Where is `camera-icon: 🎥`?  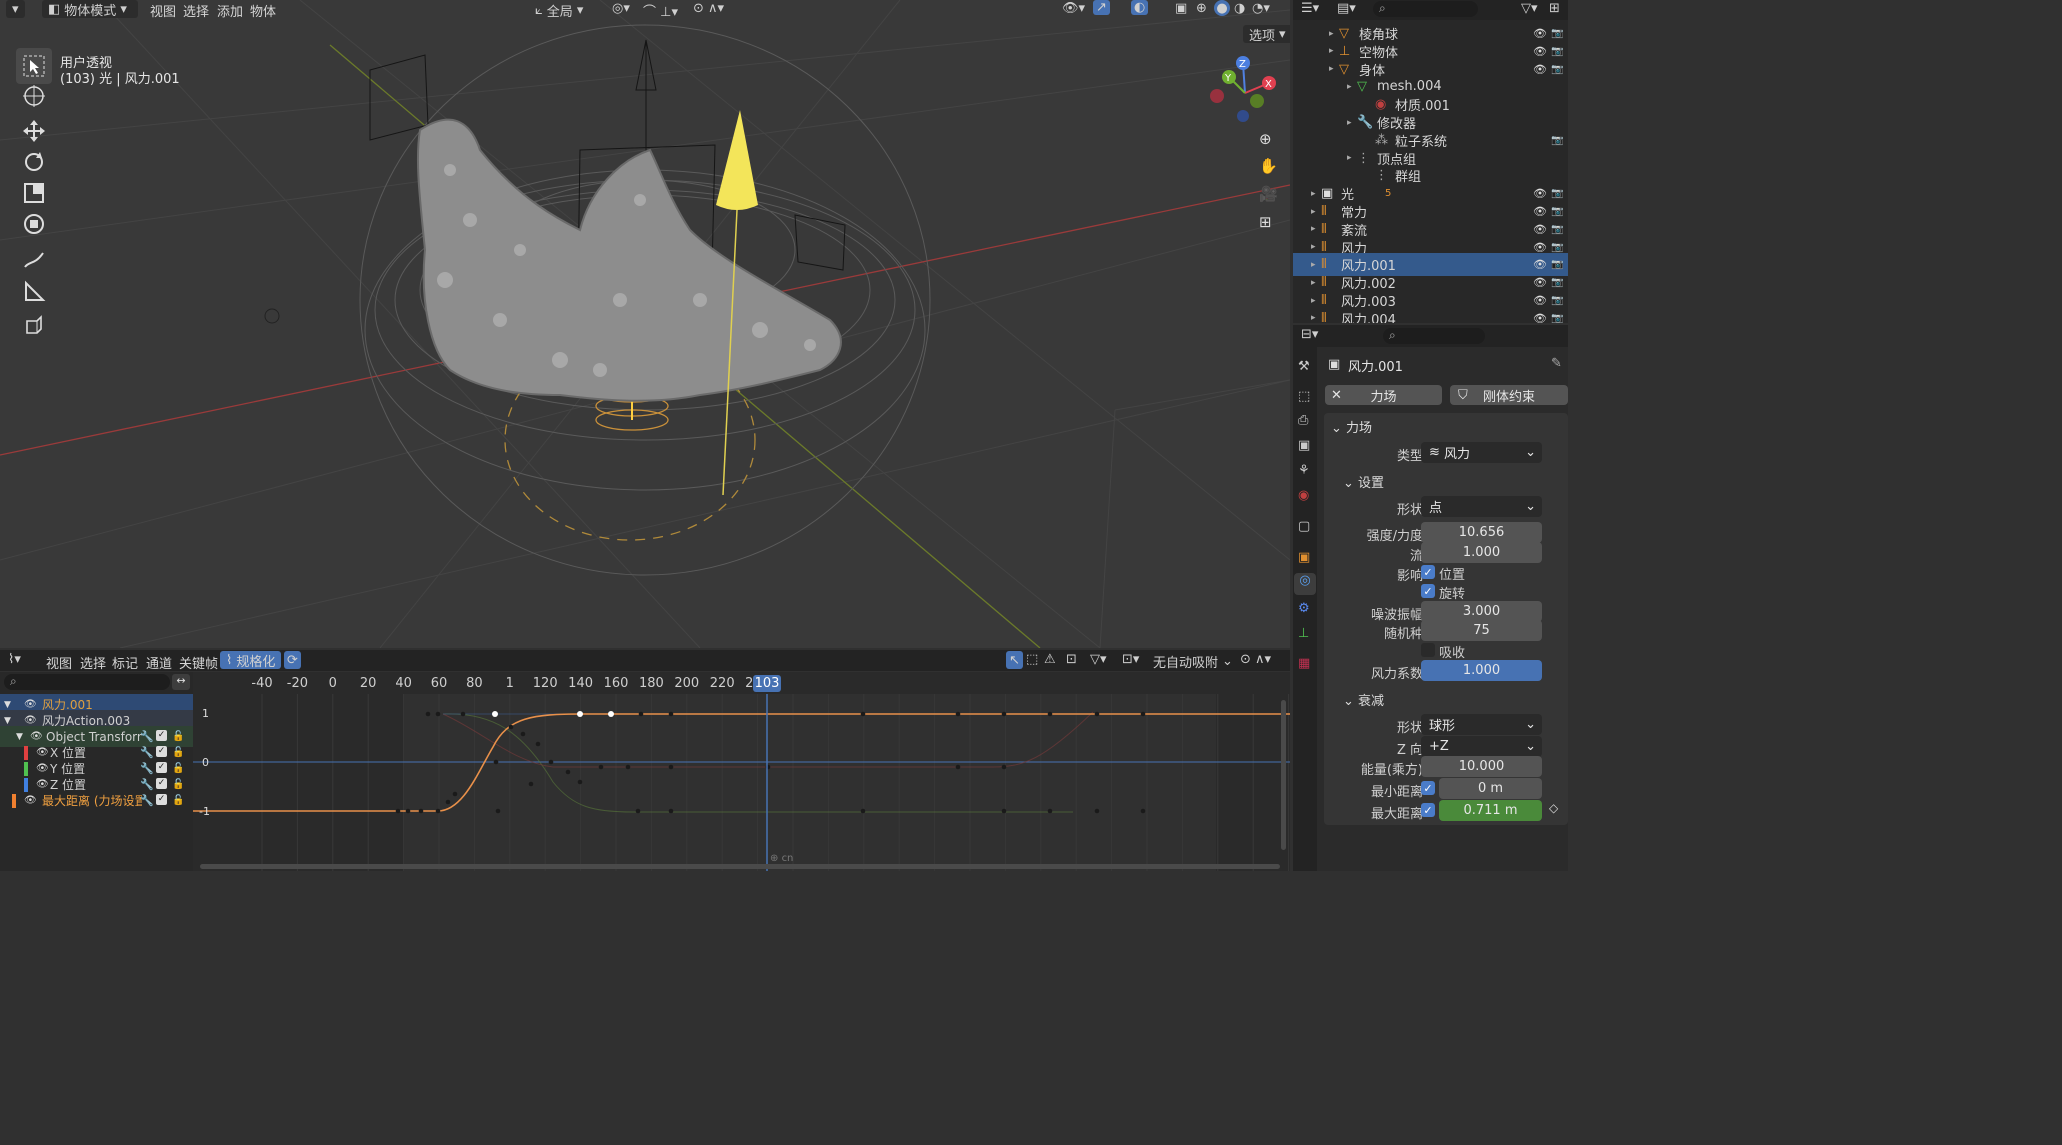
camera-icon: 🎥 is located at coordinates (1269, 195).